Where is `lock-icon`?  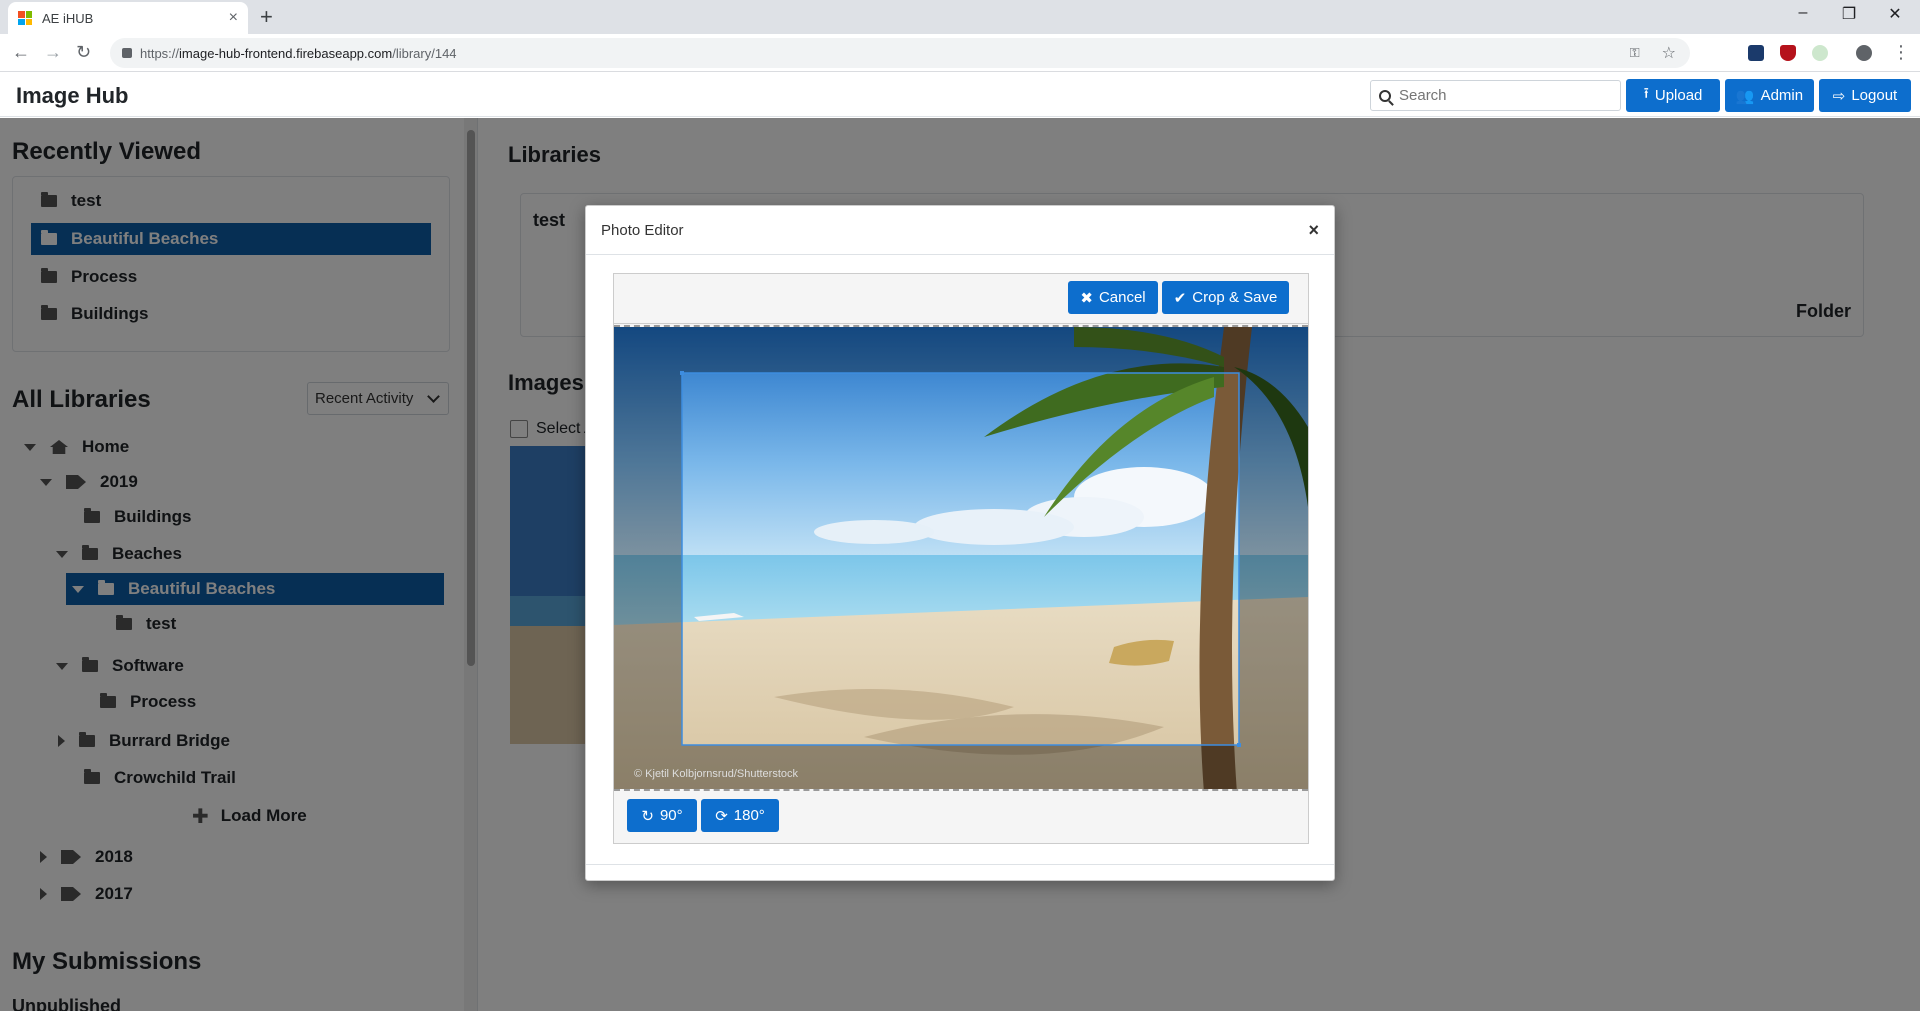
lock-icon is located at coordinates (127, 53).